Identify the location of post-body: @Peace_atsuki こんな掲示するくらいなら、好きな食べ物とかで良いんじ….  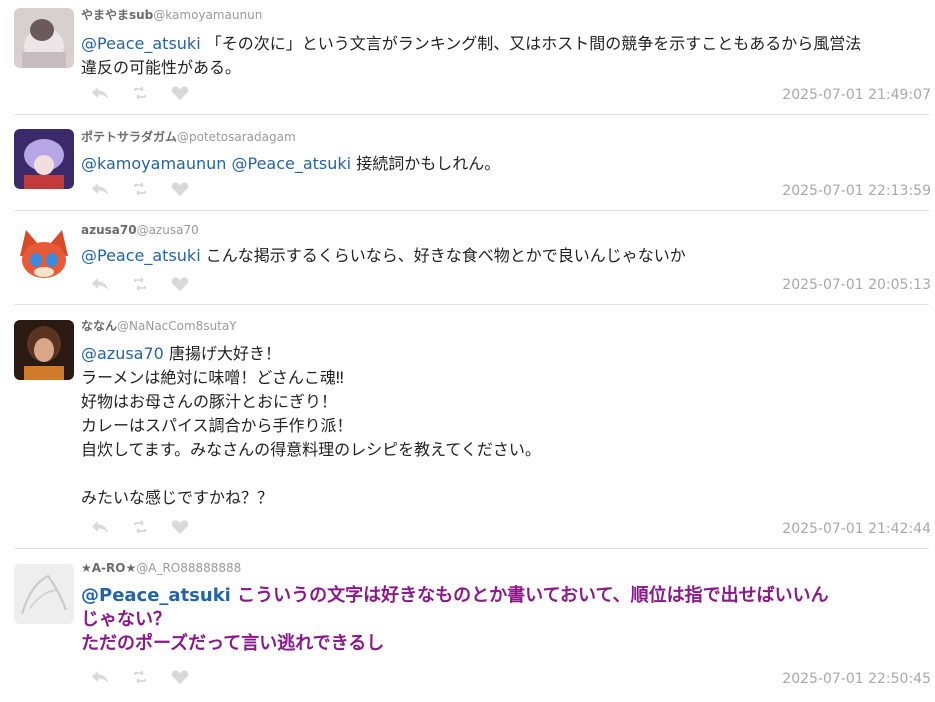
(503, 256).